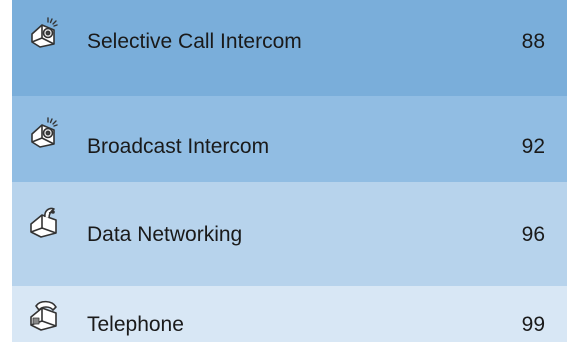  I want to click on toc-entry-title: Telephone, so click(135, 324).